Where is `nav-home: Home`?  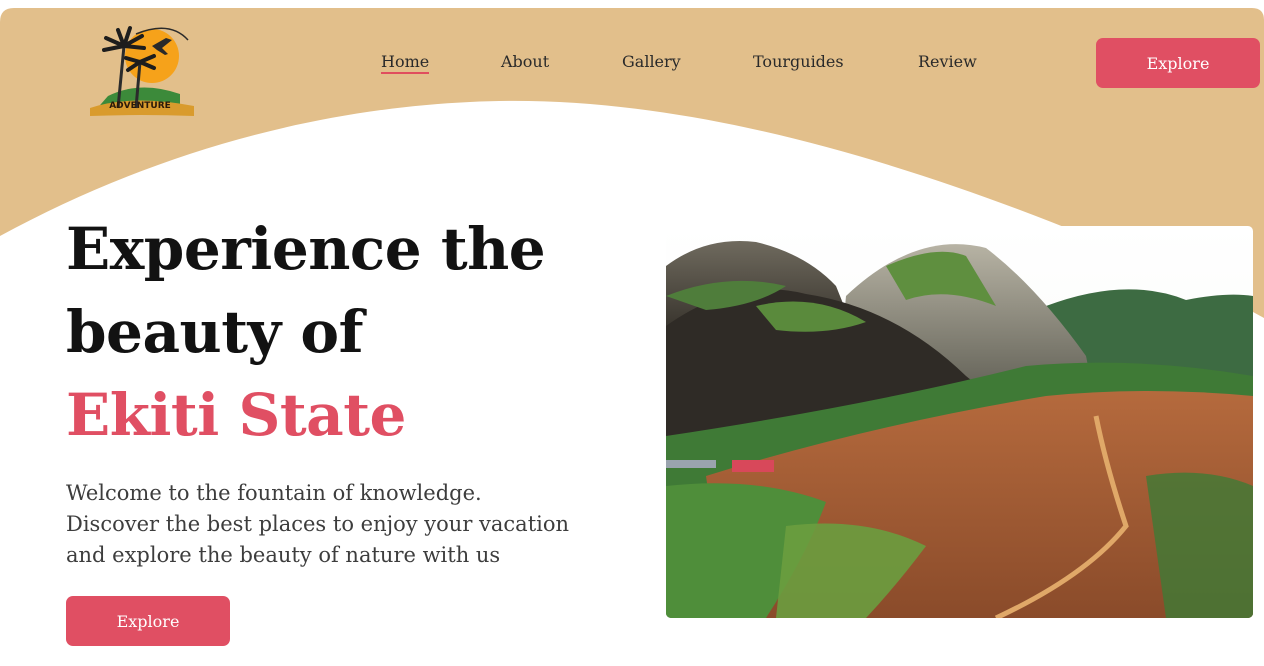
nav-home: Home is located at coordinates (405, 63).